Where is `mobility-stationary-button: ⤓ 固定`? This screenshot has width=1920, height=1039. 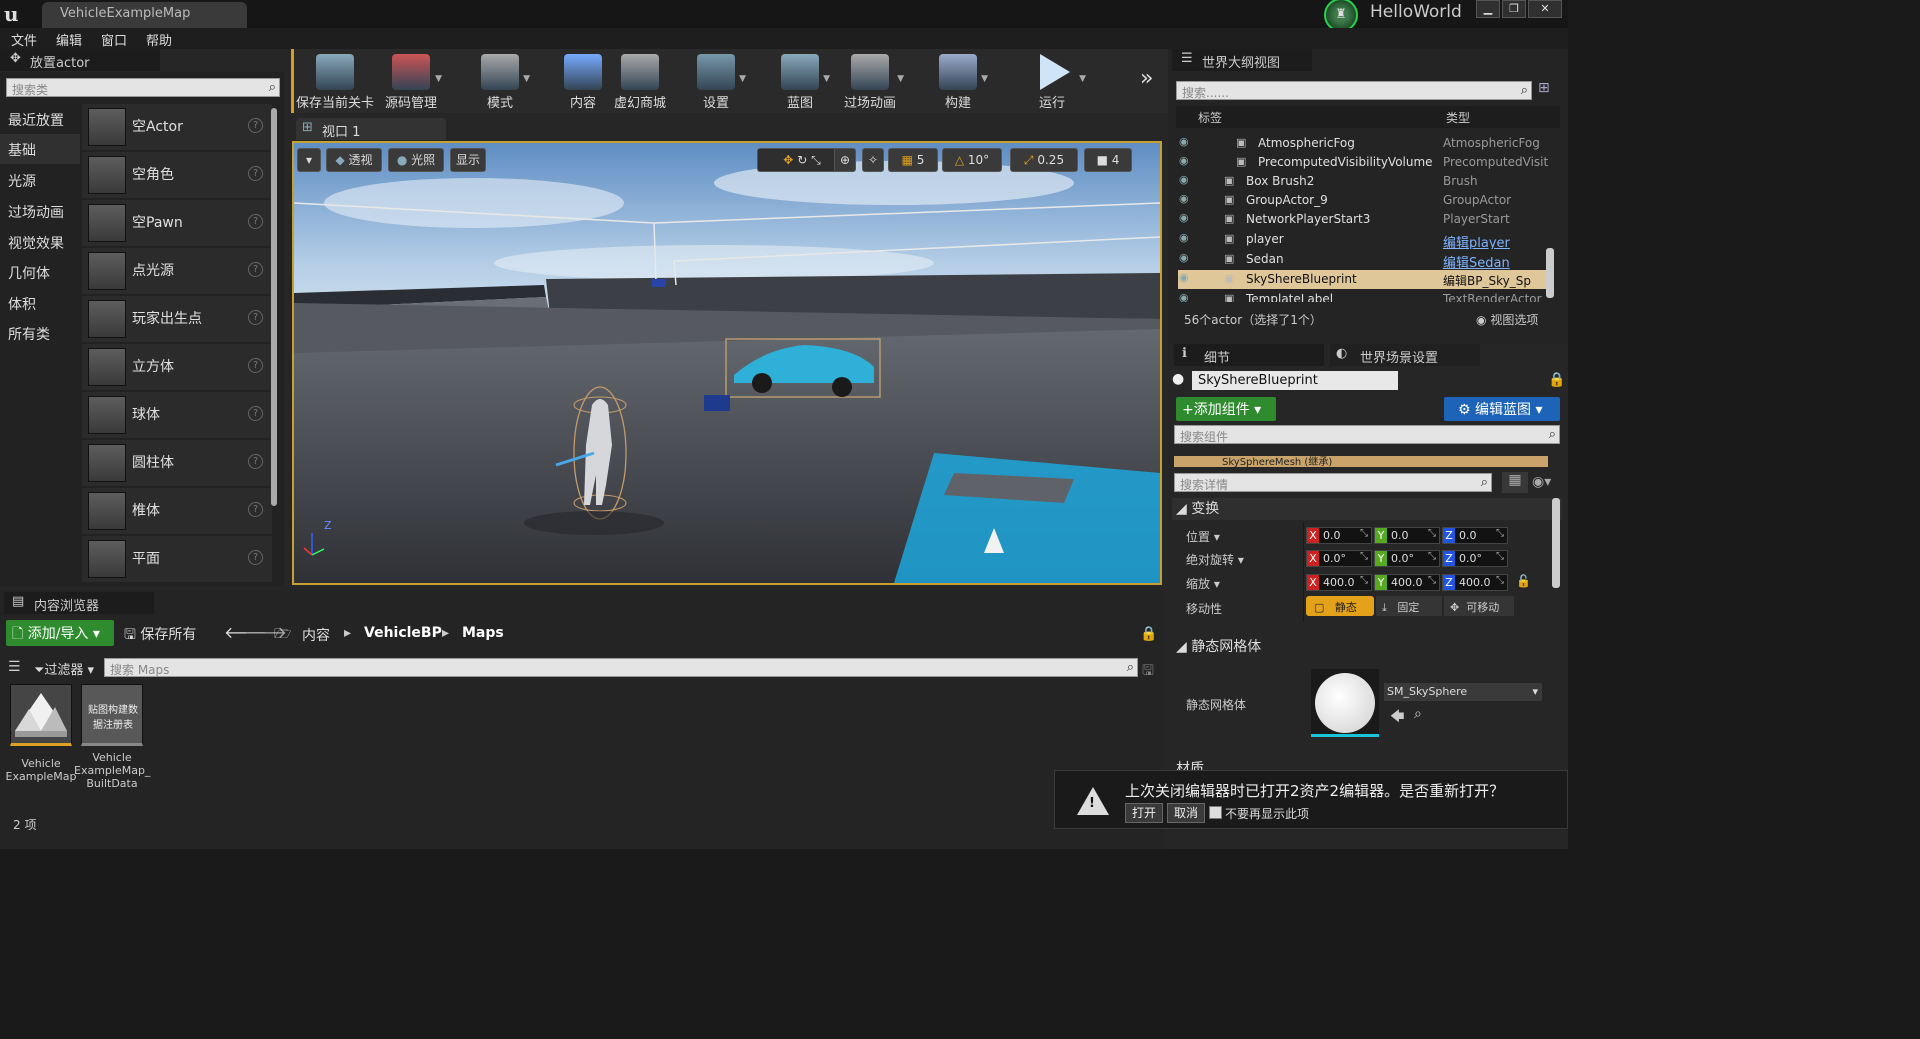 mobility-stationary-button: ⤓ 固定 is located at coordinates (1409, 606).